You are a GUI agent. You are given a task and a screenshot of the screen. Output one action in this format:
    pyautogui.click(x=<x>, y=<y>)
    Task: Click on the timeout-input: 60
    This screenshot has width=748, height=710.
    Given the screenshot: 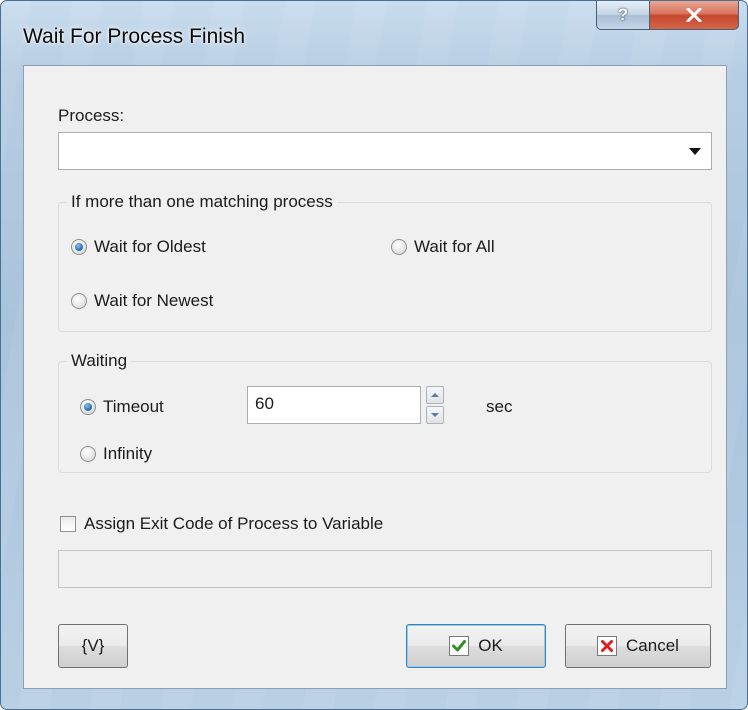 What is the action you would take?
    pyautogui.click(x=334, y=405)
    